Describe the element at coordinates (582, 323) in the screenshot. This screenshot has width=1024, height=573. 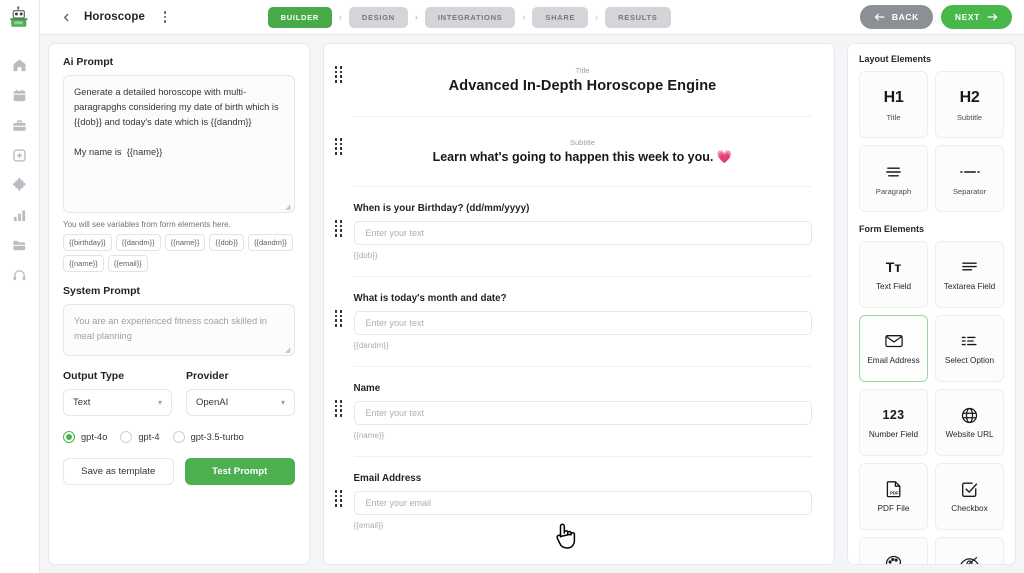
I see `today-date-input: Enter your text` at that location.